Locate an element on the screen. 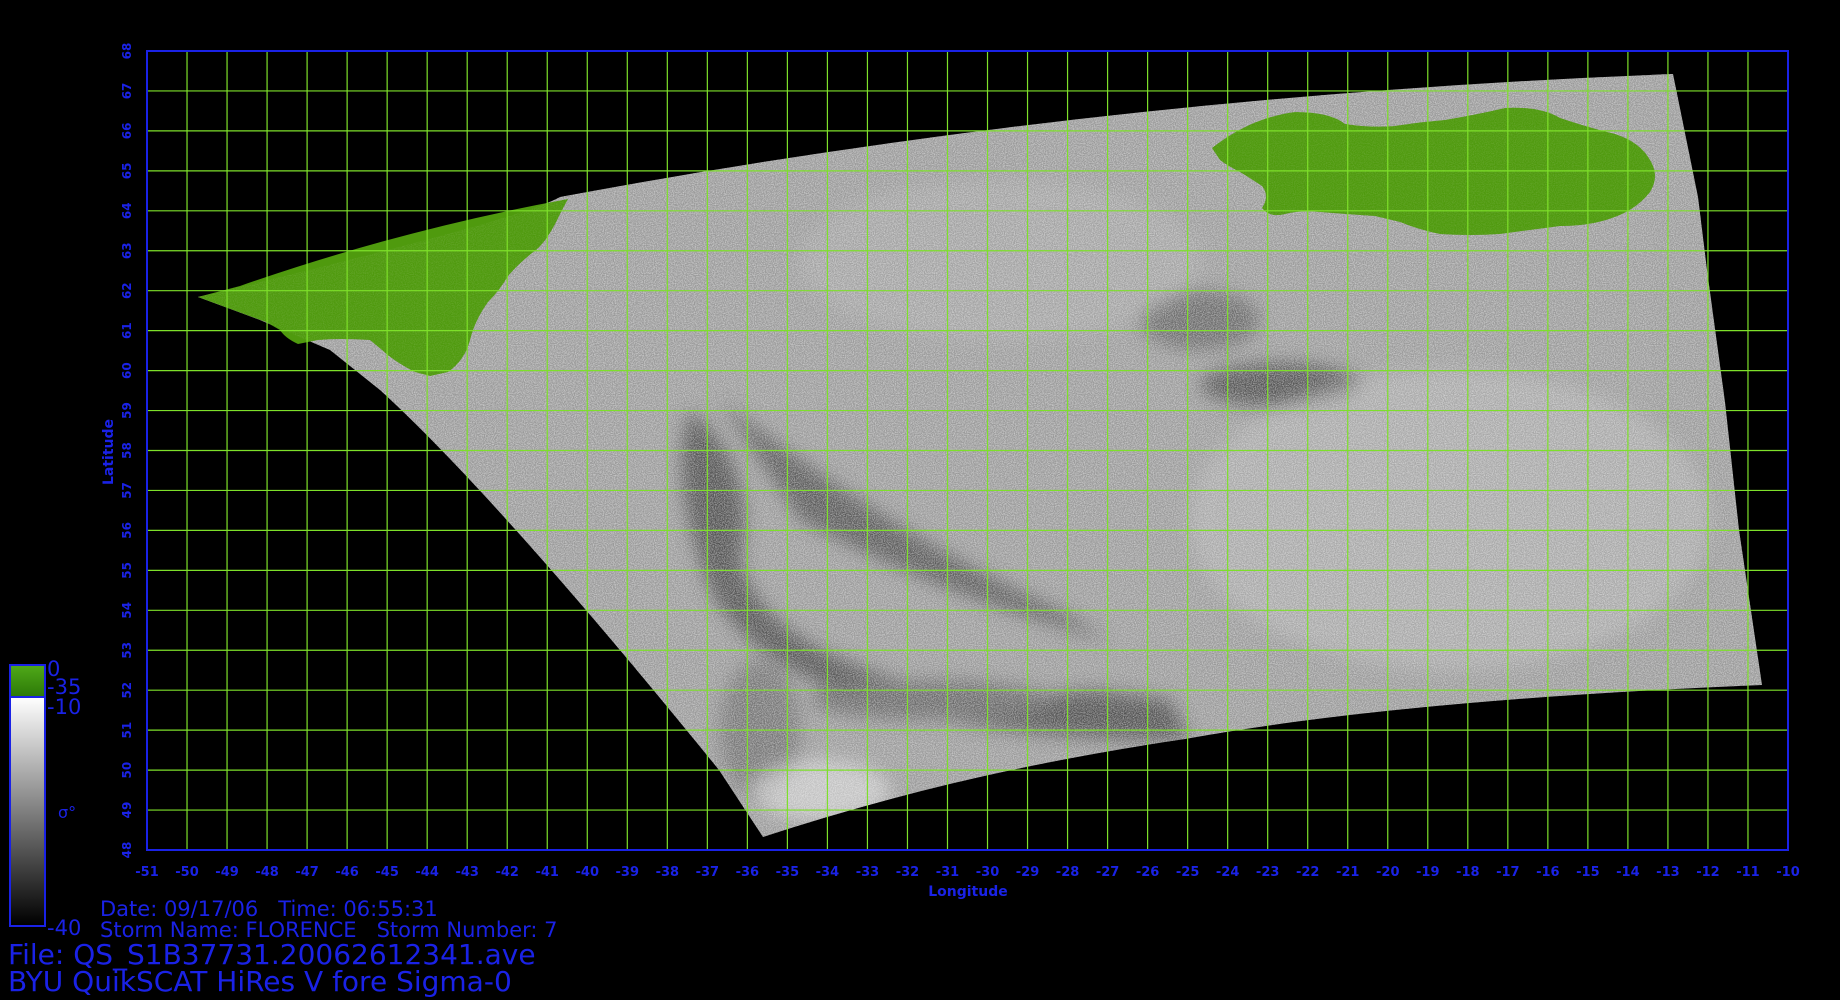 The width and height of the screenshot is (1840, 1000). y-axis-label: Latitude is located at coordinates (109, 452).